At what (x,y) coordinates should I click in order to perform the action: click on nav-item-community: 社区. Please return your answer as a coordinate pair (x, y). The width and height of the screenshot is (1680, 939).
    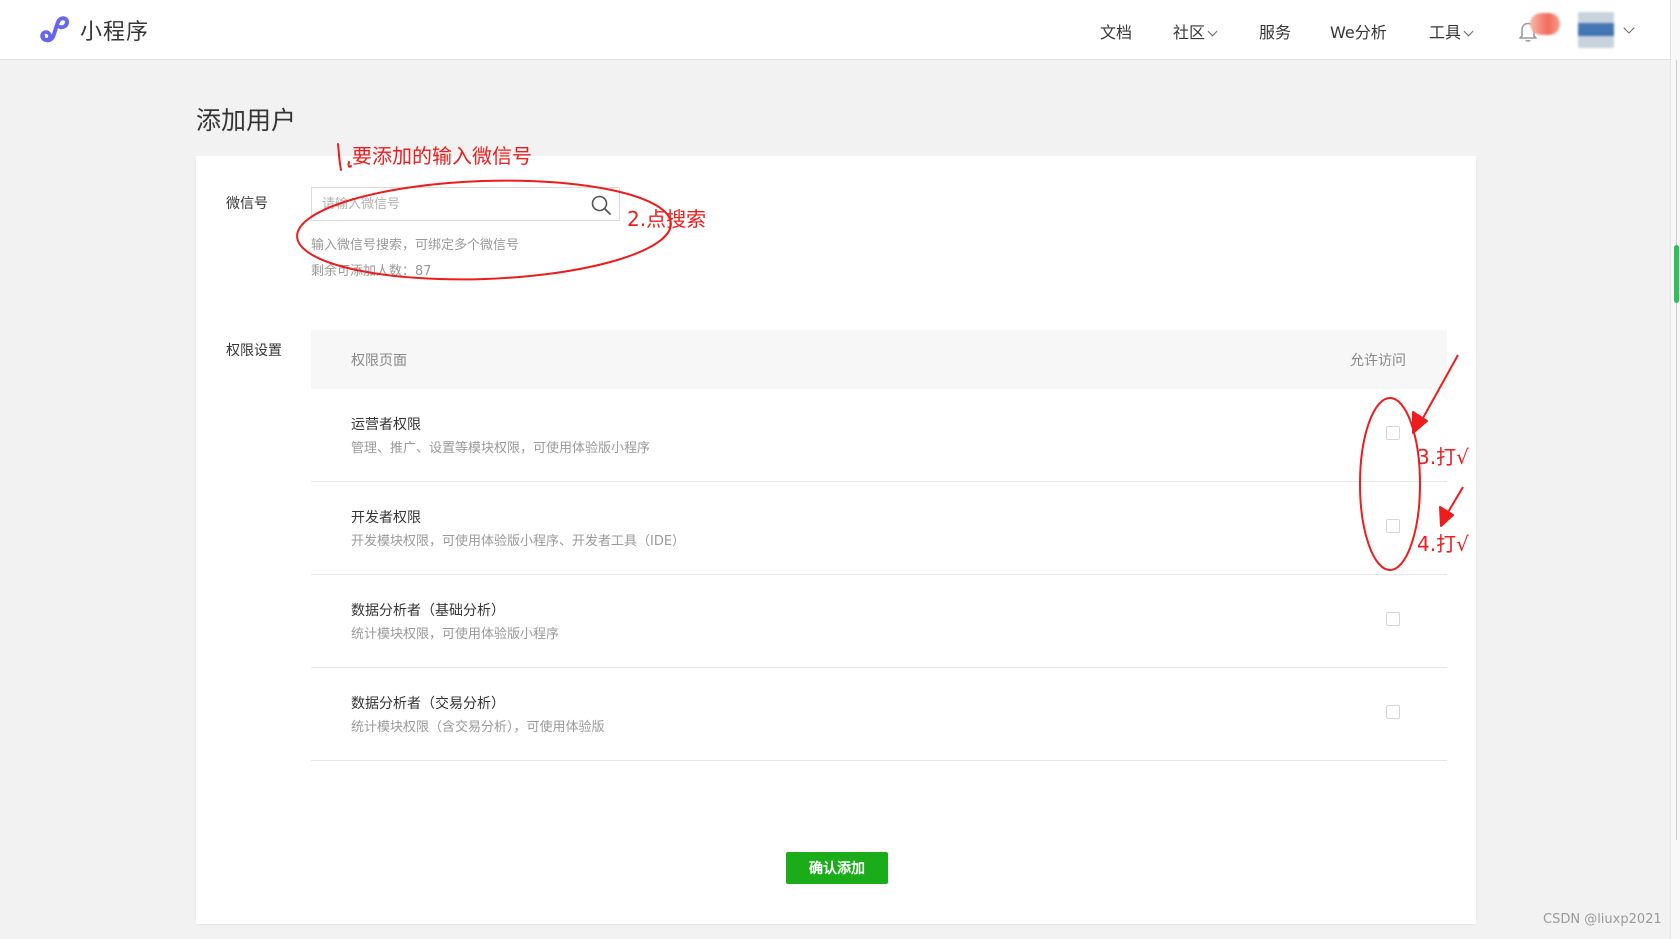
    Looking at the image, I should click on (1195, 31).